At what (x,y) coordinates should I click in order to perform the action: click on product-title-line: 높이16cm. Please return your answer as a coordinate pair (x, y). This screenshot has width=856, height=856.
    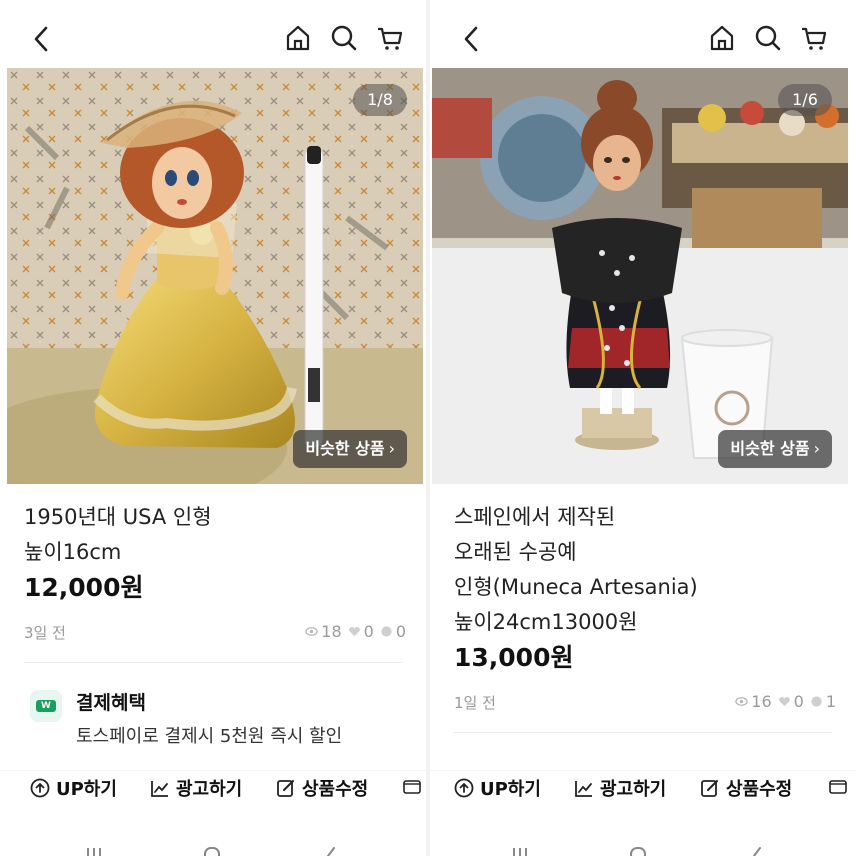
    Looking at the image, I should click on (73, 552).